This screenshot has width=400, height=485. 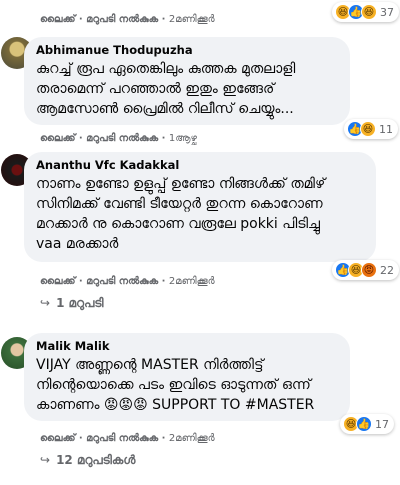 What do you see at coordinates (155, 89) in the screenshot?
I see `comment-line: തരാമെന്ന് പറഞ്ഞാൽ ഇതും ഇങ്ങേര്` at bounding box center [155, 89].